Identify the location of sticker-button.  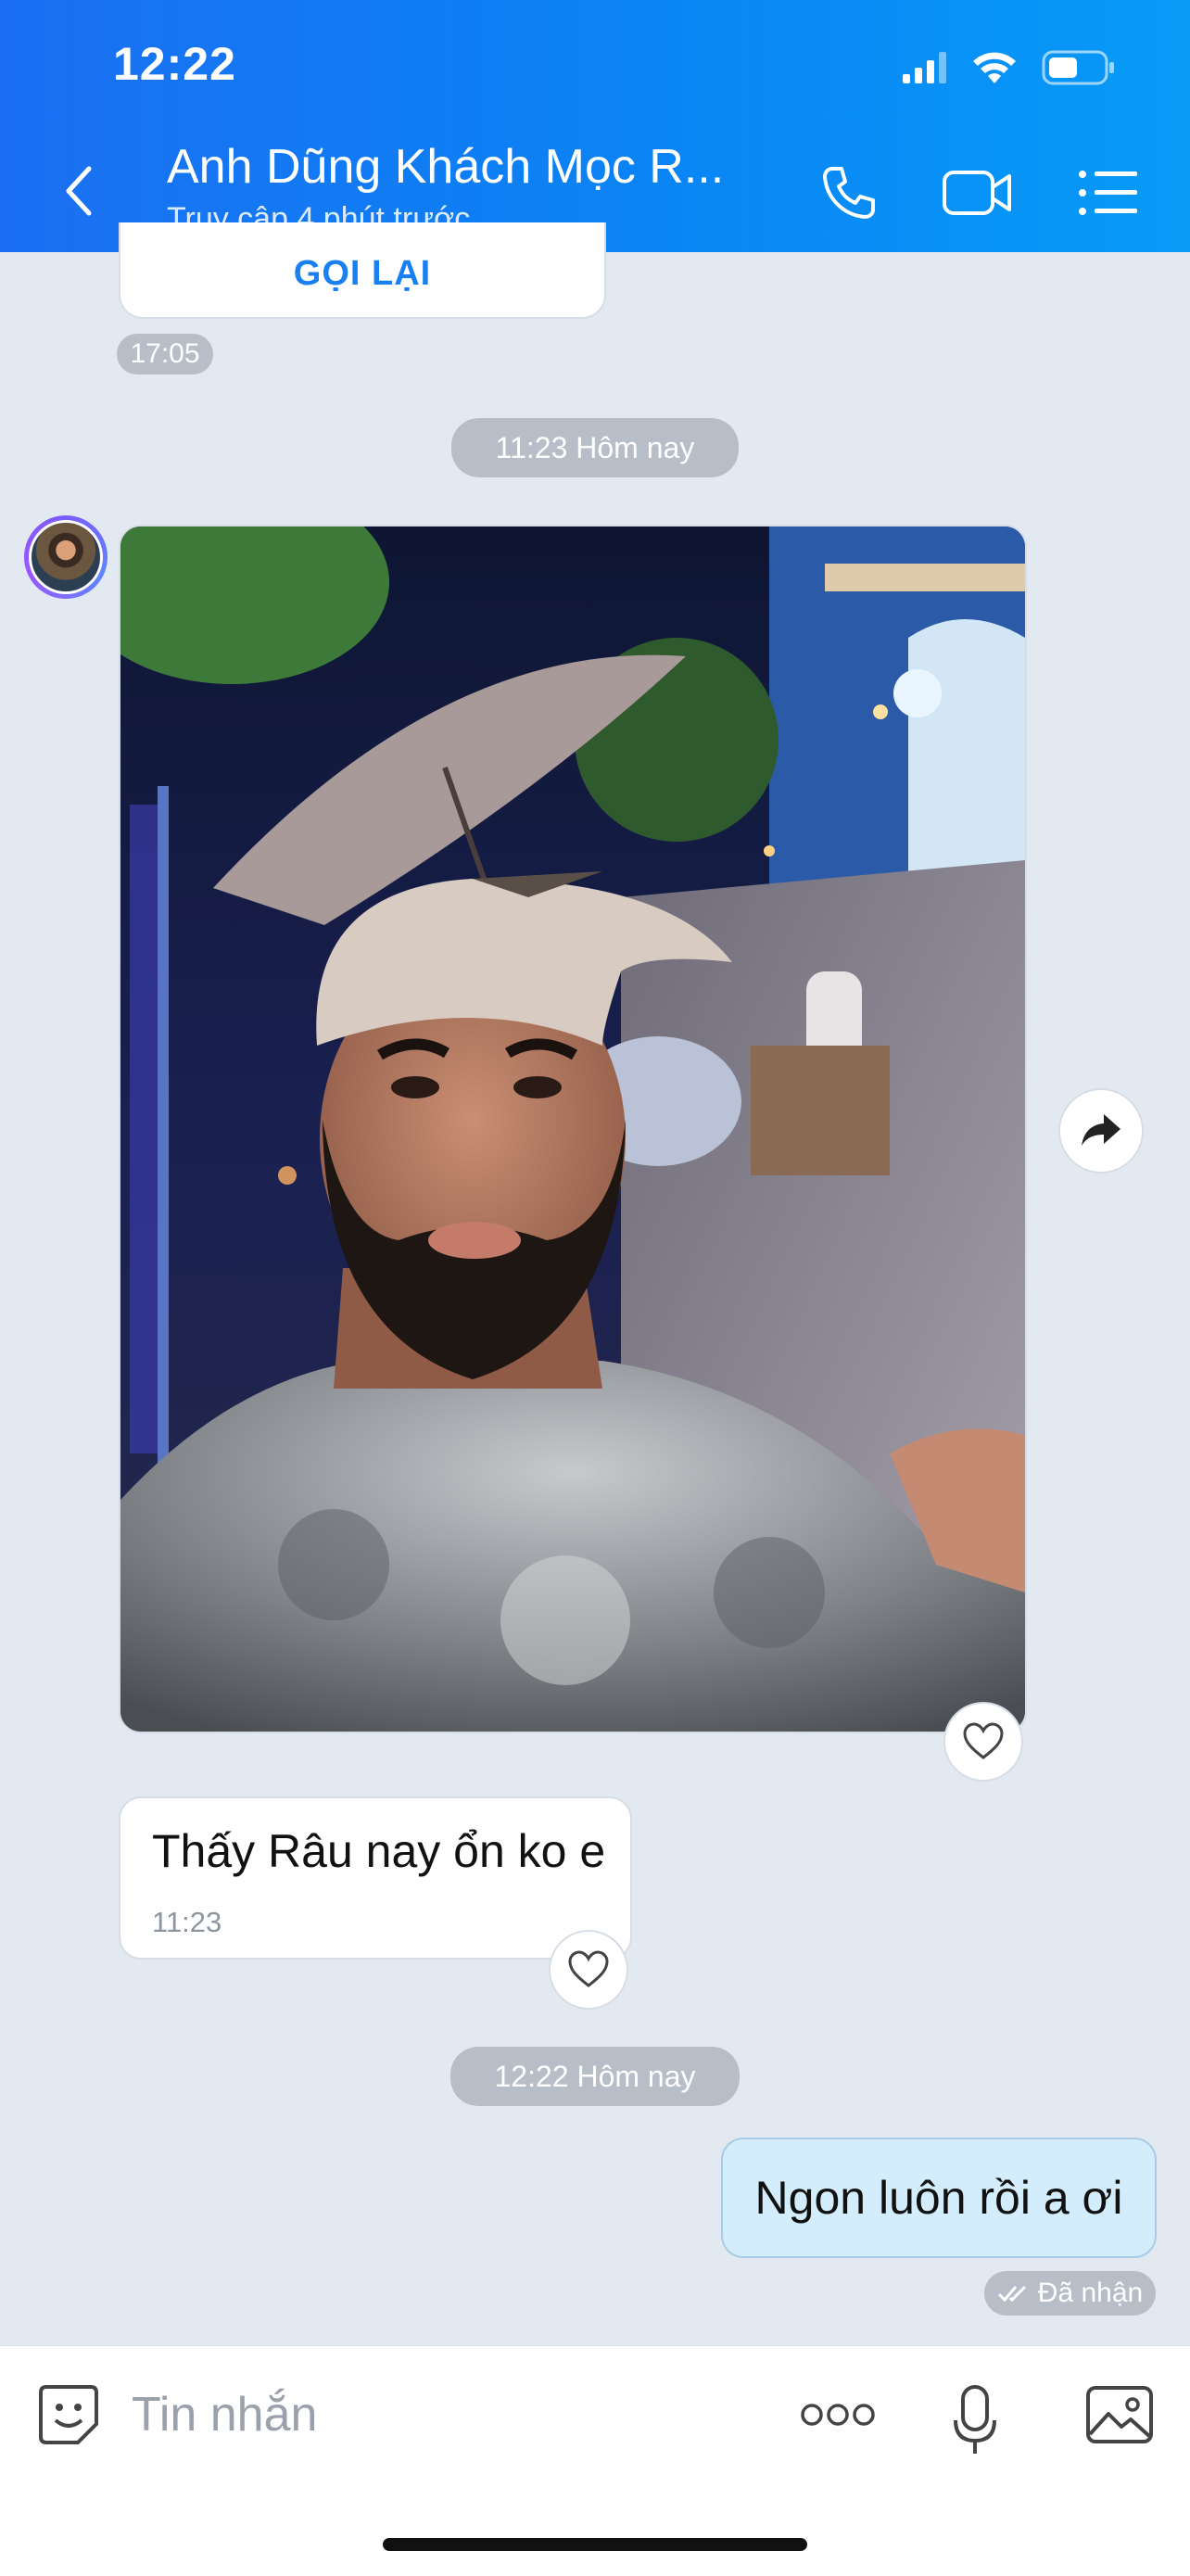
(69, 2415).